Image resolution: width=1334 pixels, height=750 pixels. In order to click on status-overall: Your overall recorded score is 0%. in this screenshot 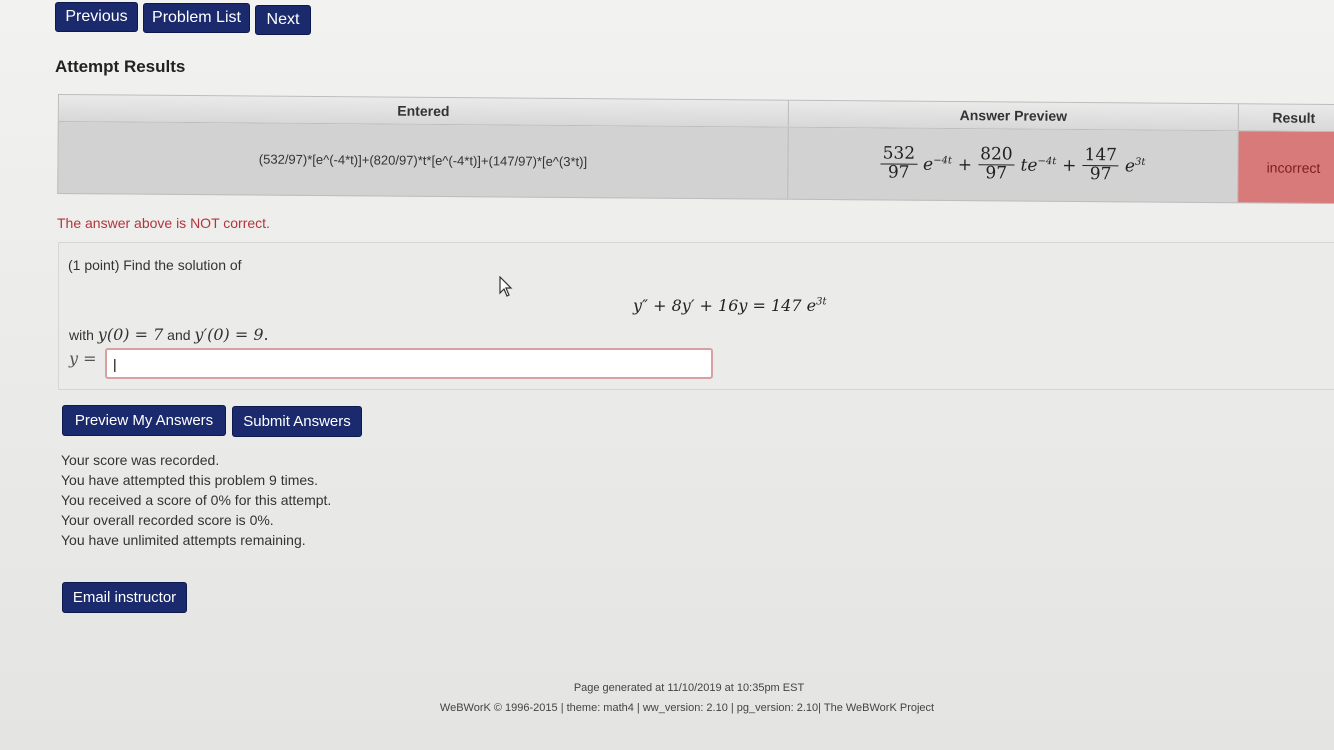, I will do `click(167, 520)`.